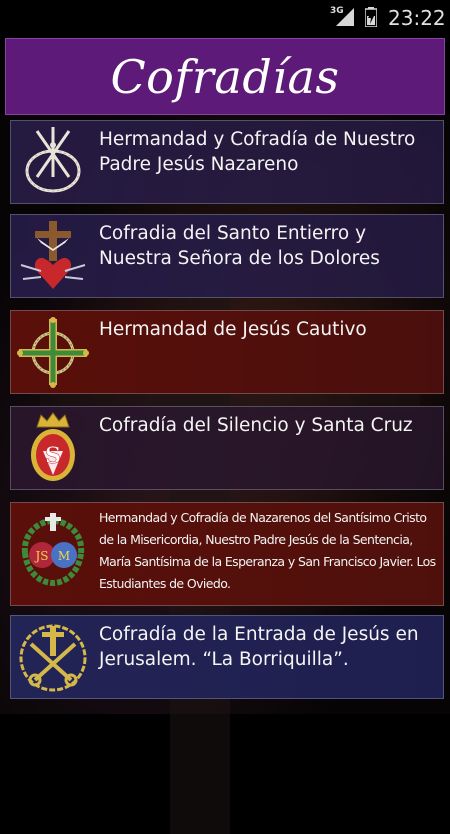 Image resolution: width=450 pixels, height=834 pixels. Describe the element at coordinates (53, 550) in the screenshot. I see `wreath-crest-icon: JS M` at that location.